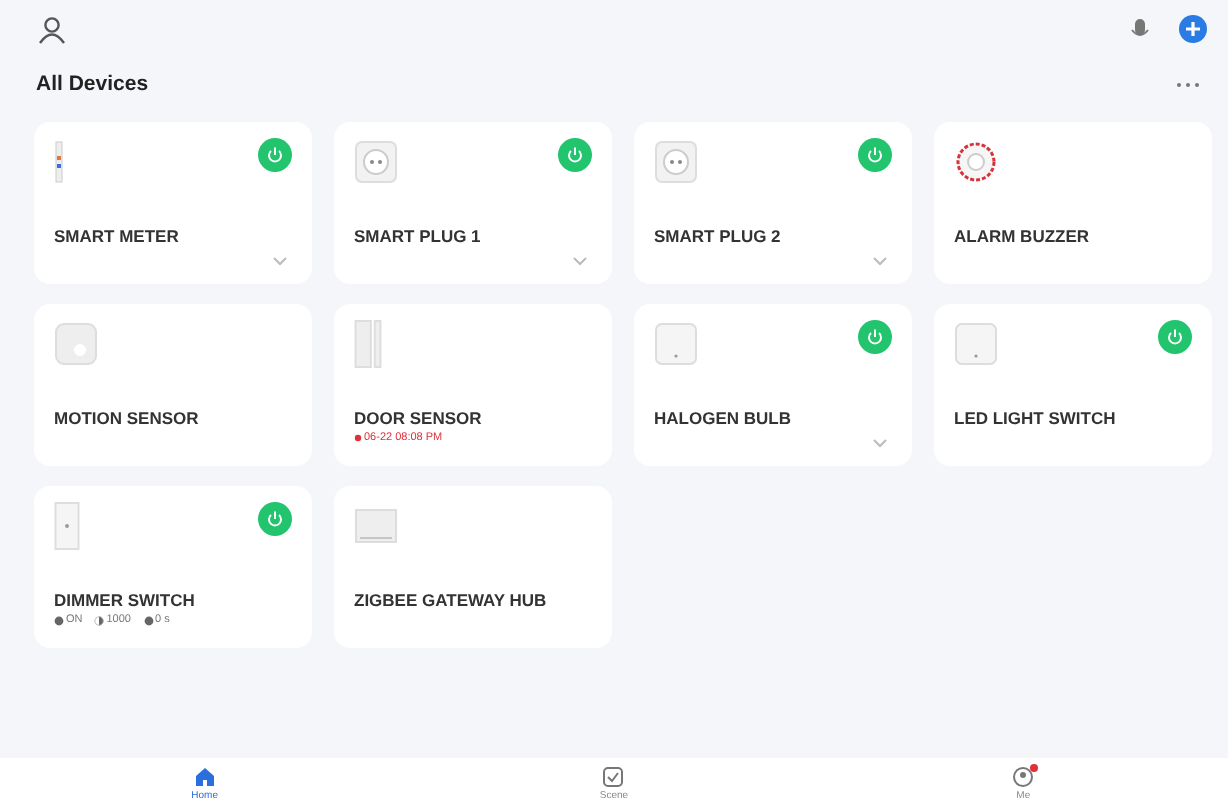  I want to click on device-card: ZIGBEE GATEWAY HUB, so click(473, 567).